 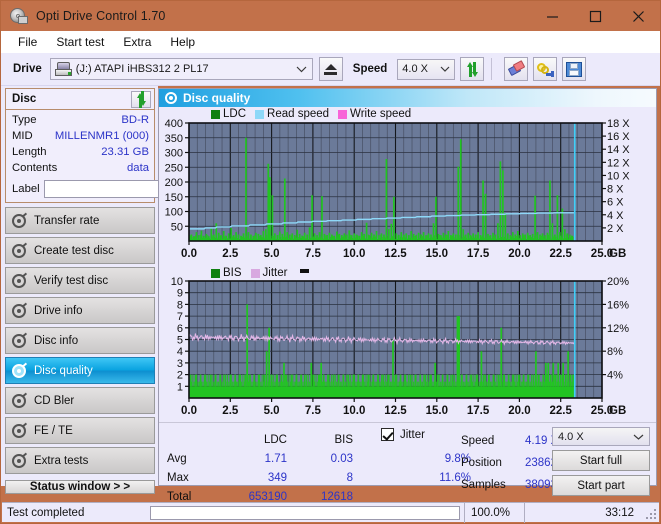 What do you see at coordinates (174, 124) in the screenshot?
I see `svg-text: 400` at bounding box center [174, 124].